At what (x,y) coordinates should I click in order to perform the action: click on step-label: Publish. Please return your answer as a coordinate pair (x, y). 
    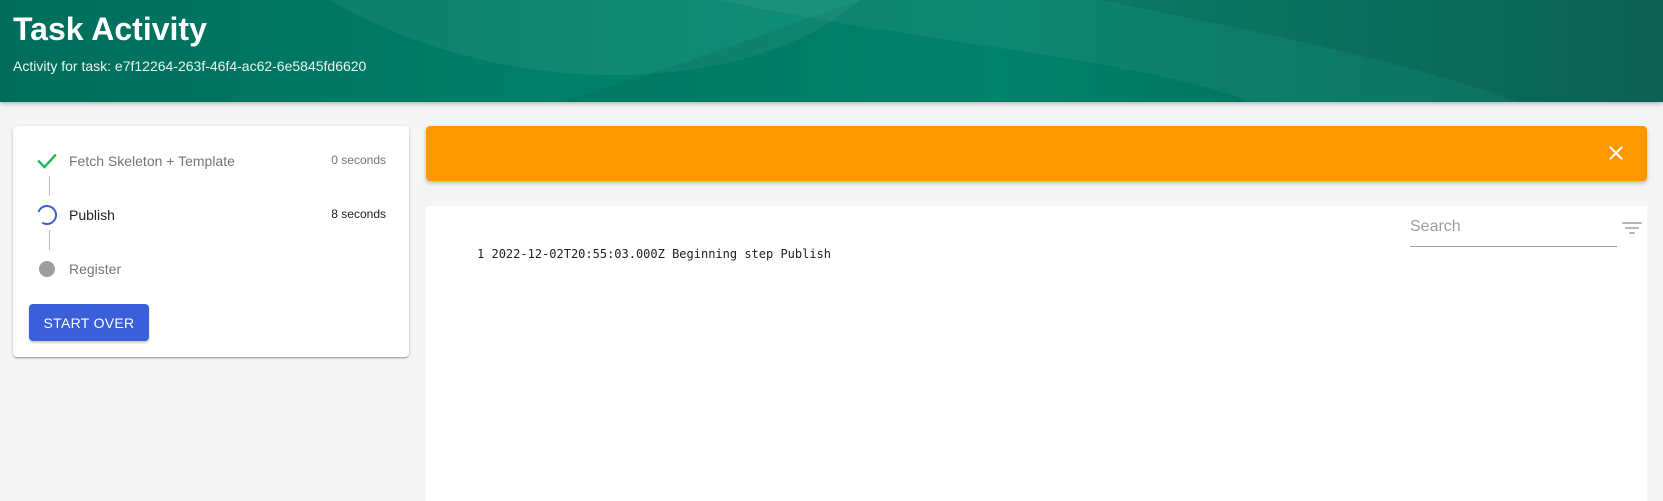
    Looking at the image, I should click on (92, 215).